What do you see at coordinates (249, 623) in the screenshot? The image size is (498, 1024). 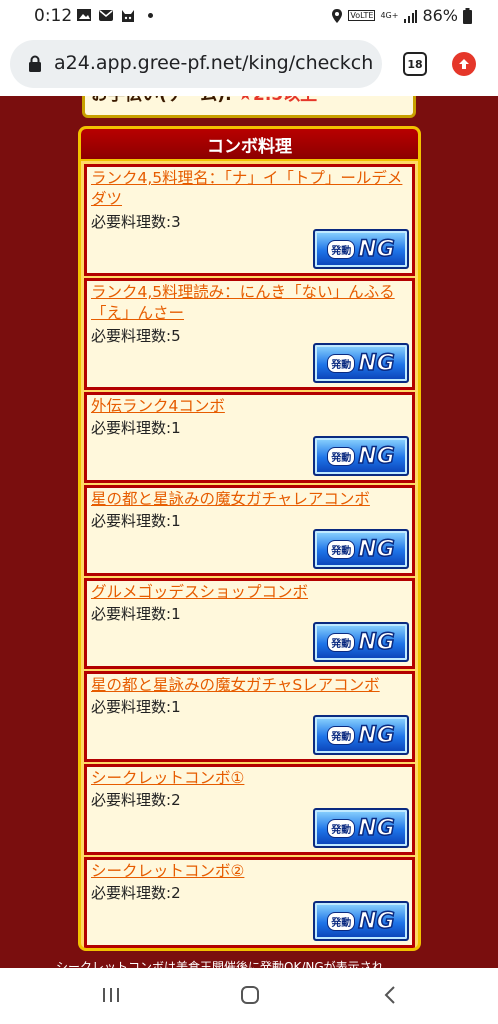 I see `combo-item: グルメゴッデスショップコンボ 必要料理数:1 発動 NG` at bounding box center [249, 623].